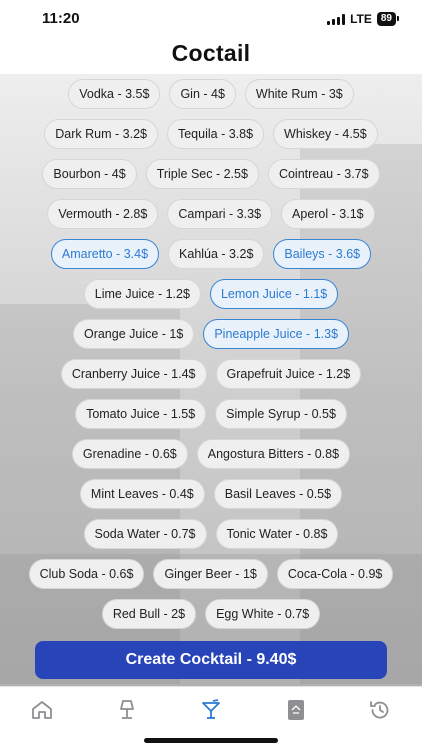  Describe the element at coordinates (142, 494) in the screenshot. I see `ingredient-chip: Mint Leaves - 0.4$` at that location.